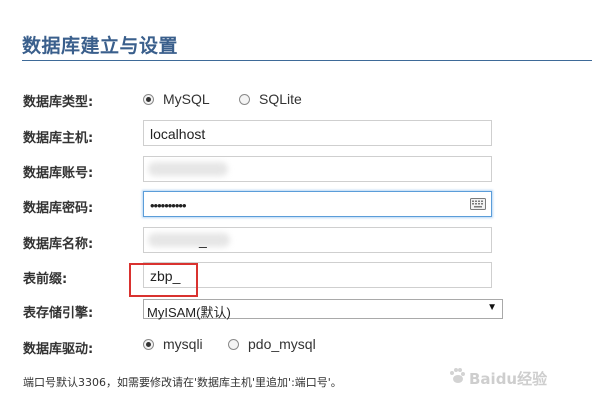 The height and width of the screenshot is (406, 592). I want to click on radio-sqlite: SQLite, so click(270, 99).